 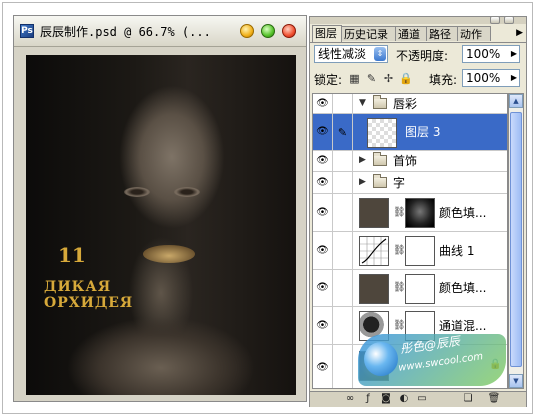 What do you see at coordinates (381, 359) in the screenshot?
I see `globe-icon` at bounding box center [381, 359].